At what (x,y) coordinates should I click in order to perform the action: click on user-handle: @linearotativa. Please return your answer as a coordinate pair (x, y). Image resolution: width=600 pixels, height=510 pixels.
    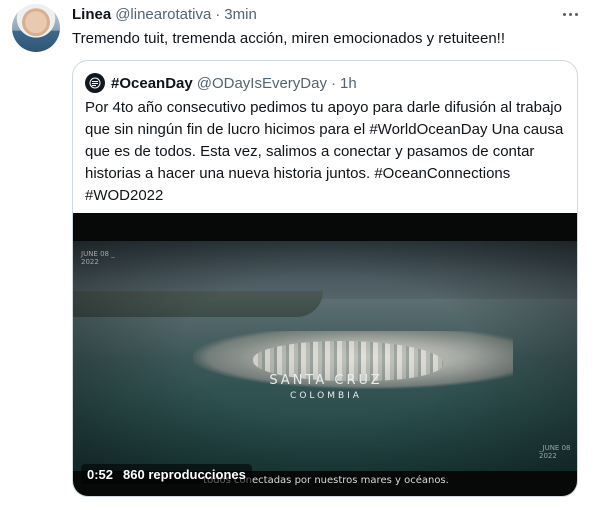
    Looking at the image, I should click on (163, 14).